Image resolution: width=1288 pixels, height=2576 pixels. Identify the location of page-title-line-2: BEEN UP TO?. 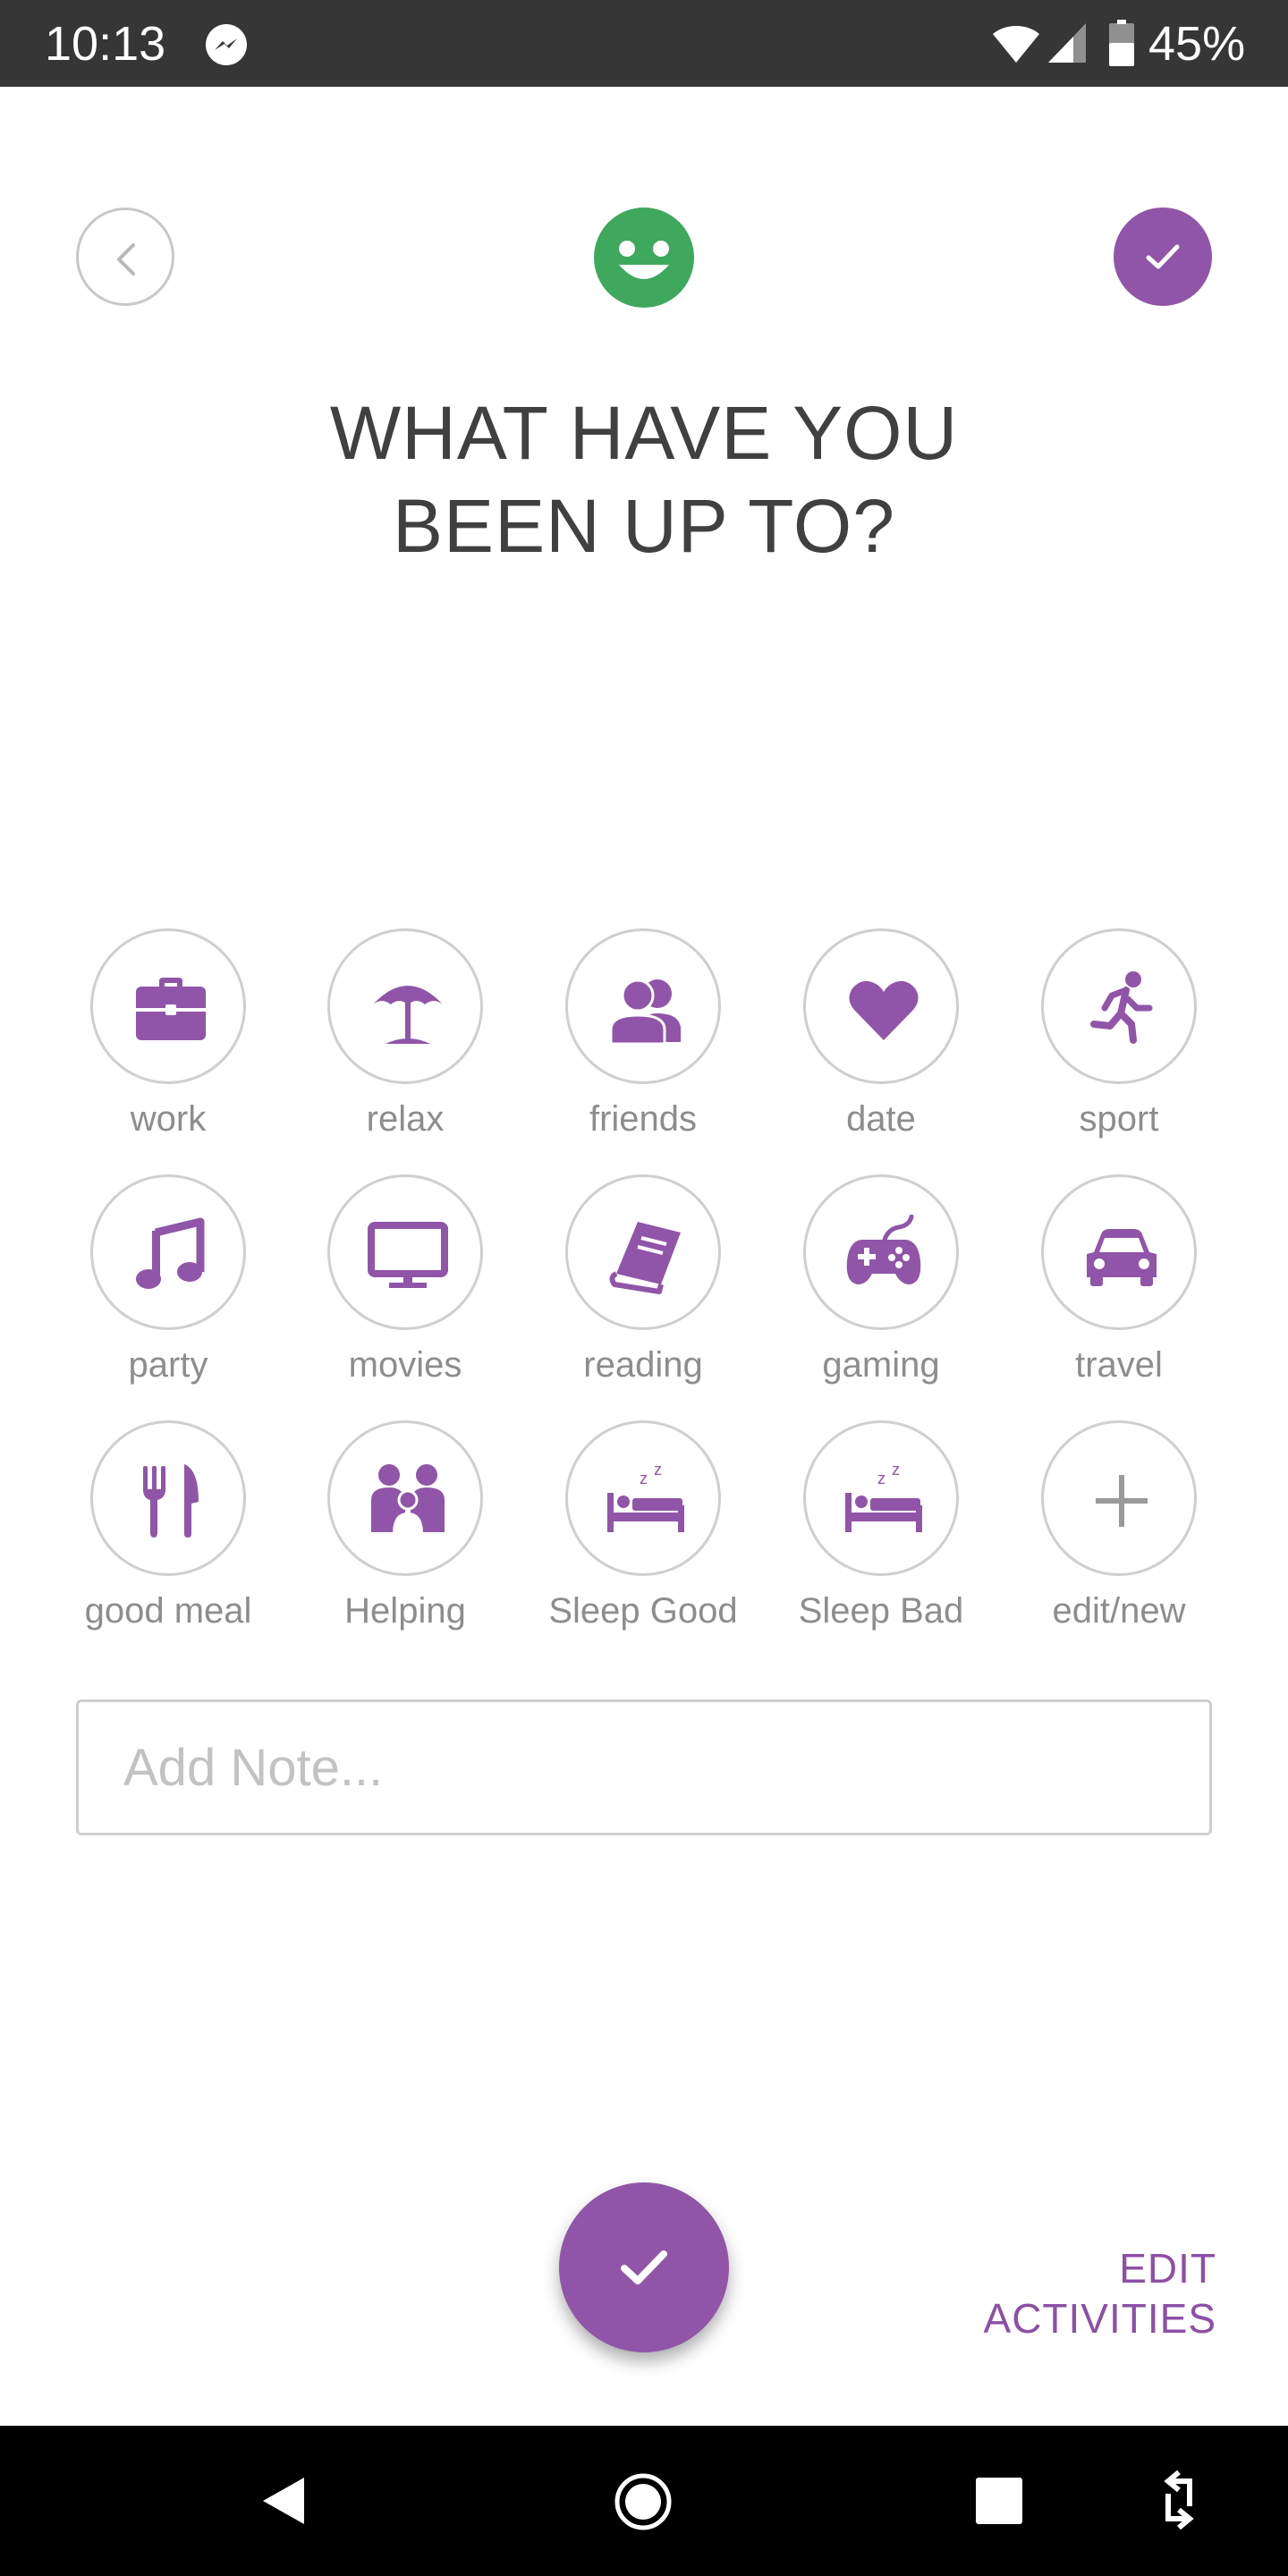
(644, 526).